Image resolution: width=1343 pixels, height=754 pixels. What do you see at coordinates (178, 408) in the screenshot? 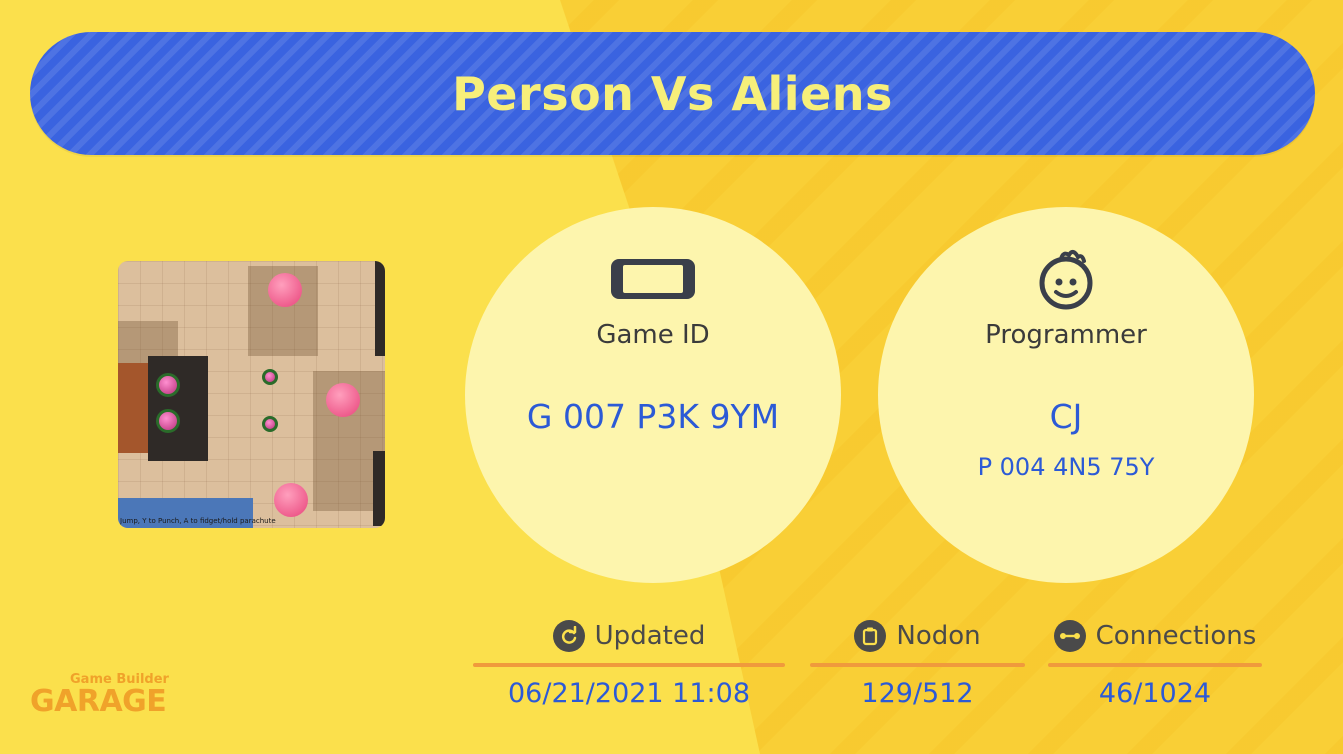
I see `thumbnail-block` at bounding box center [178, 408].